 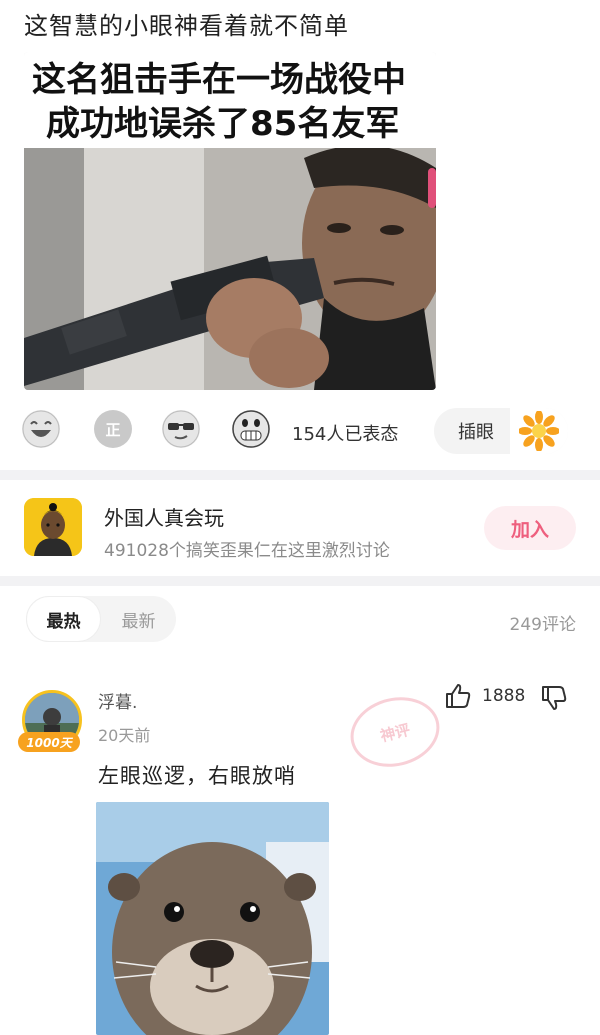 What do you see at coordinates (458, 696) in the screenshot?
I see `thumbs-up-icon` at bounding box center [458, 696].